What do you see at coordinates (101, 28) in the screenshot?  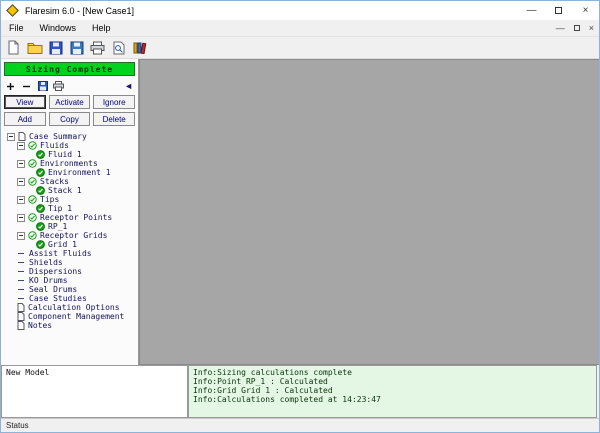 I see `menu-help: Help` at bounding box center [101, 28].